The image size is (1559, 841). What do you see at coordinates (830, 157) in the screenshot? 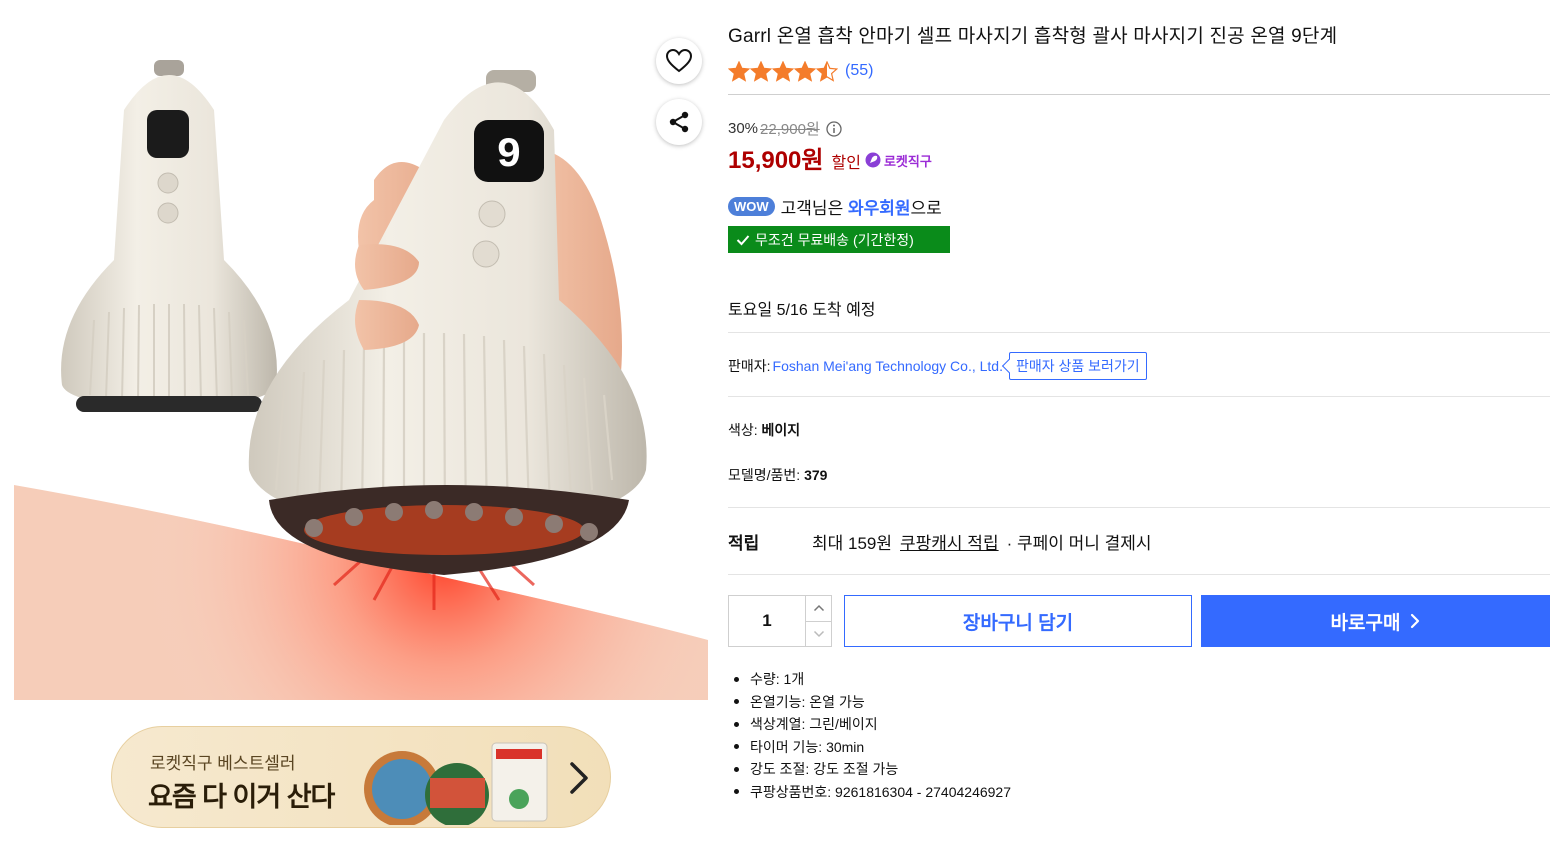
I see `price-row: 15,900원 할인 로켓직구` at bounding box center [830, 157].